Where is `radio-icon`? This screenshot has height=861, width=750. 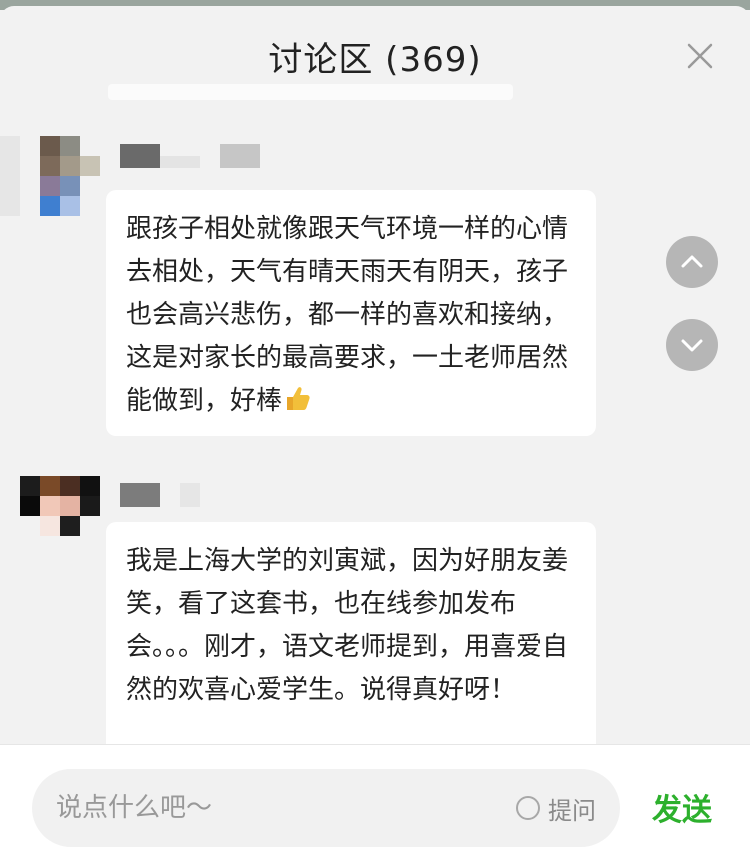
radio-icon is located at coordinates (528, 808).